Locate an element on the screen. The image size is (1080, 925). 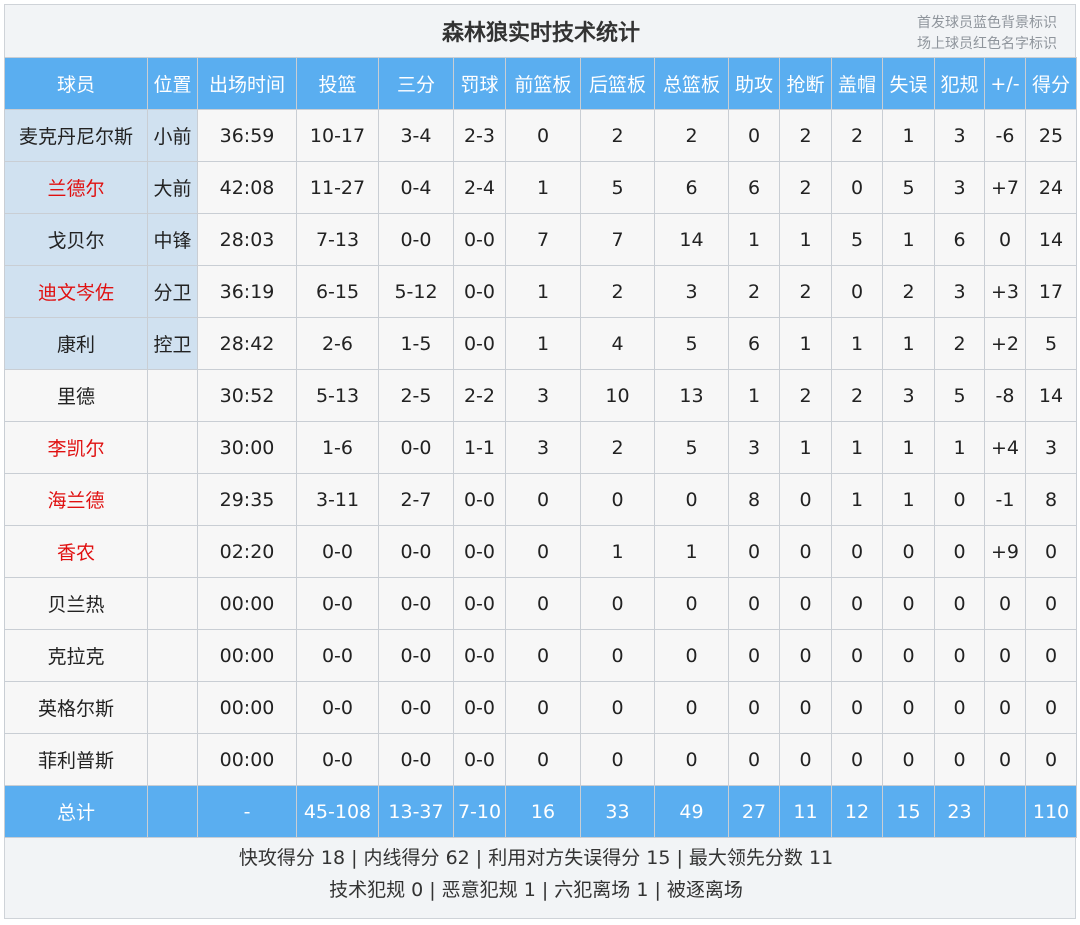
cell-player: 李凯尔 is located at coordinates (76, 447).